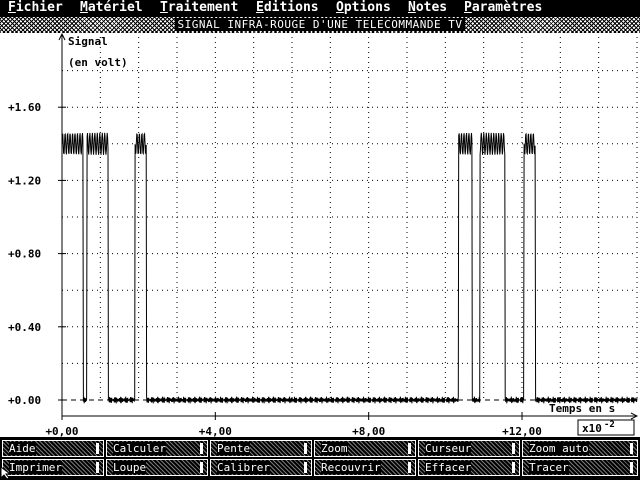  Describe the element at coordinates (6, 473) in the screenshot. I see `mouse-pointer-icon` at that location.